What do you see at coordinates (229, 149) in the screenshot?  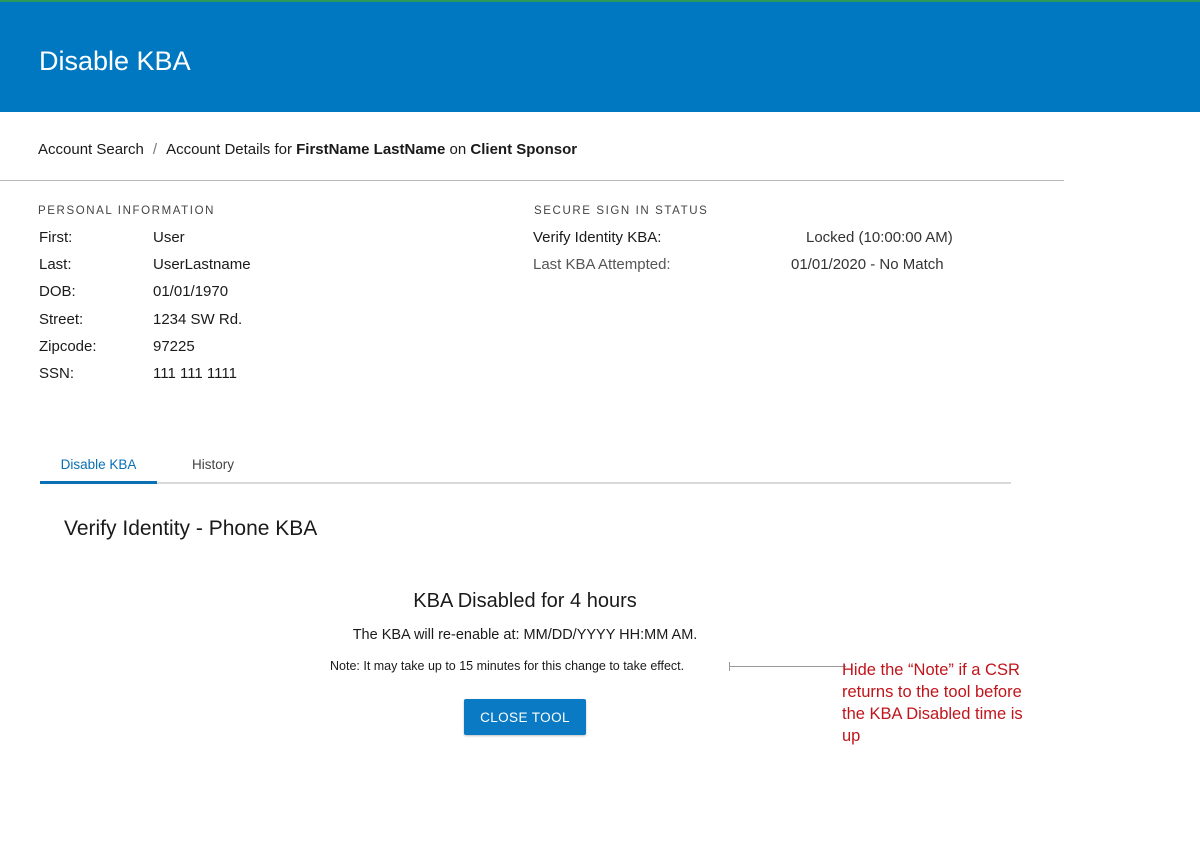 I see `breadcrumb-prefix: Account Details for` at bounding box center [229, 149].